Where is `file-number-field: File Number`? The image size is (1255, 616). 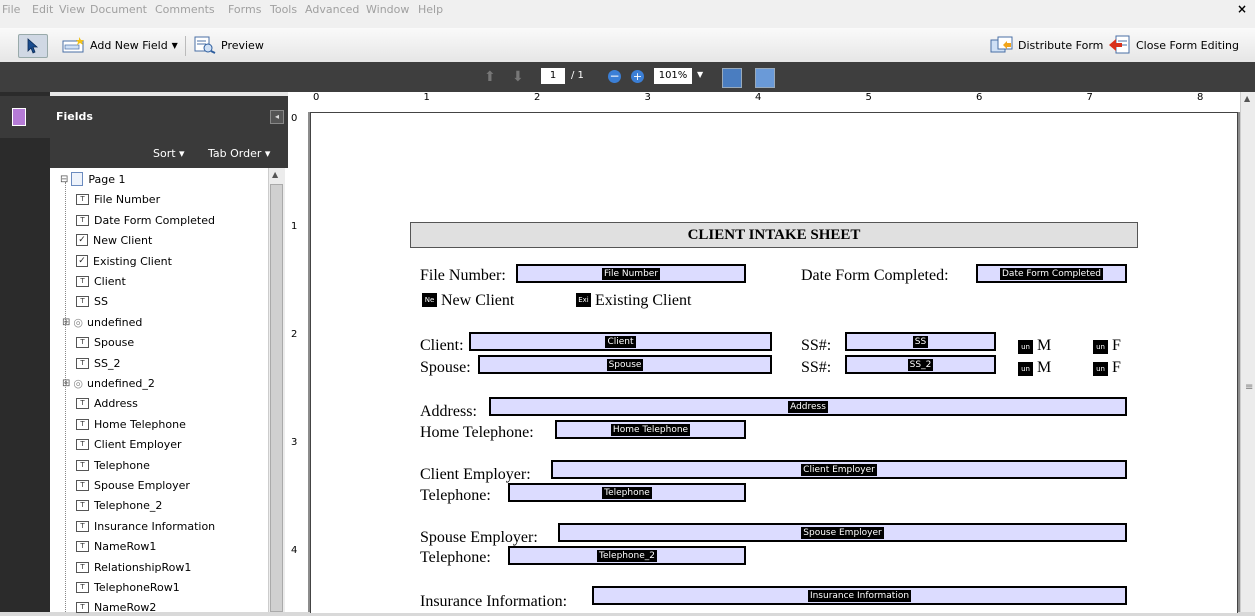 file-number-field: File Number is located at coordinates (631, 273).